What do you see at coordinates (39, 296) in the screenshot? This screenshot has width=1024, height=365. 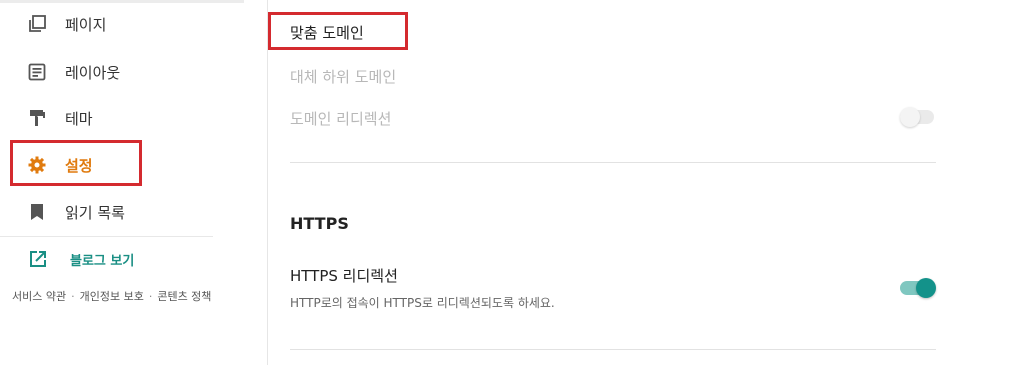 I see `terms-link: 서비스 약관` at bounding box center [39, 296].